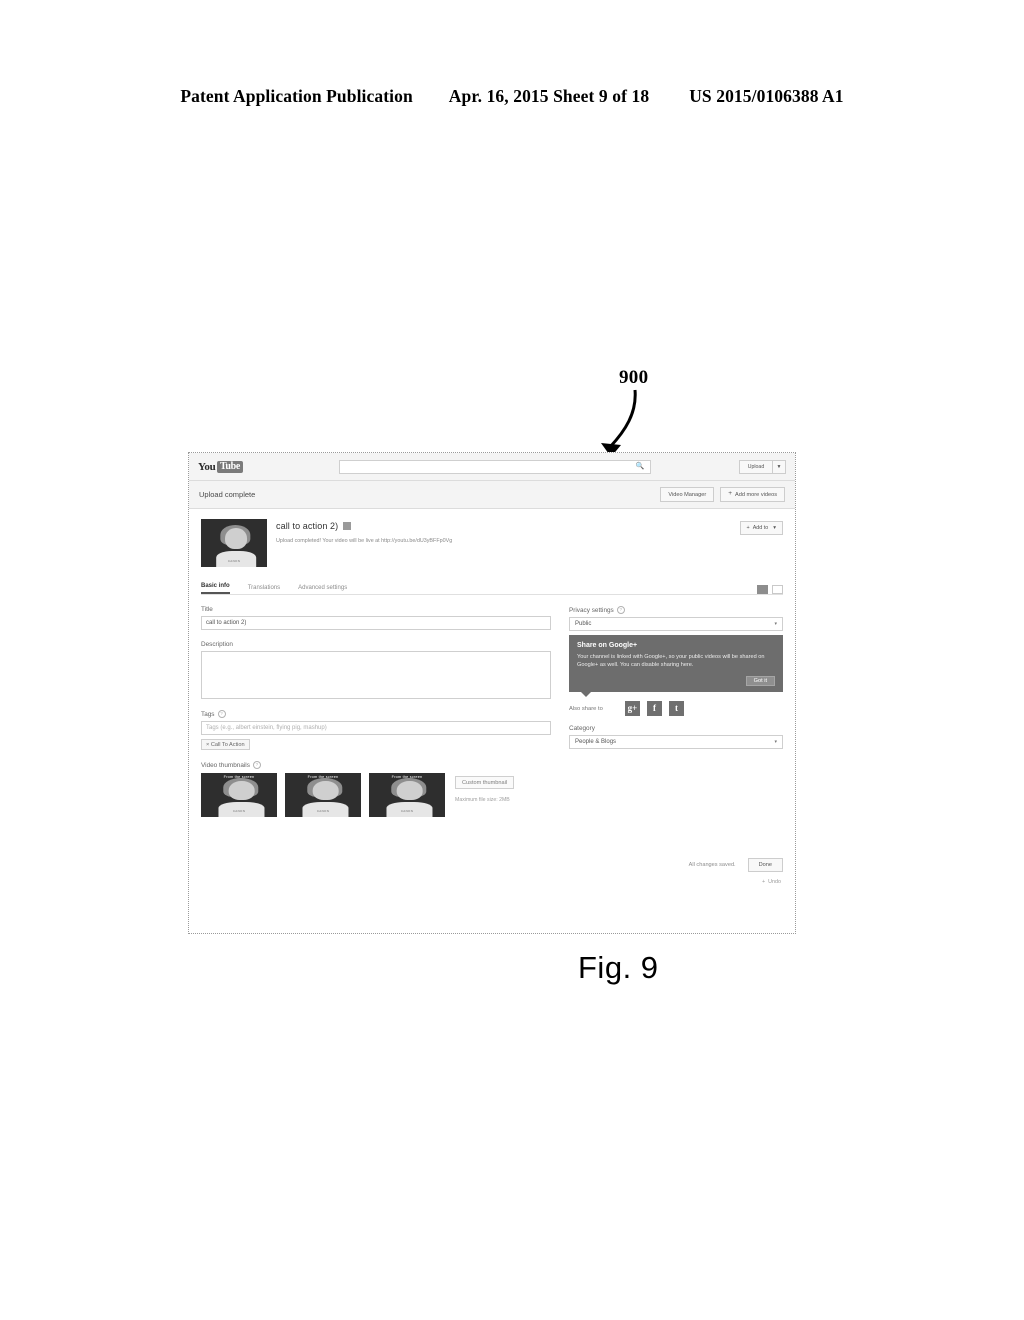 The width and height of the screenshot is (1024, 1320). What do you see at coordinates (756, 466) in the screenshot?
I see `upload-button: Upload` at bounding box center [756, 466].